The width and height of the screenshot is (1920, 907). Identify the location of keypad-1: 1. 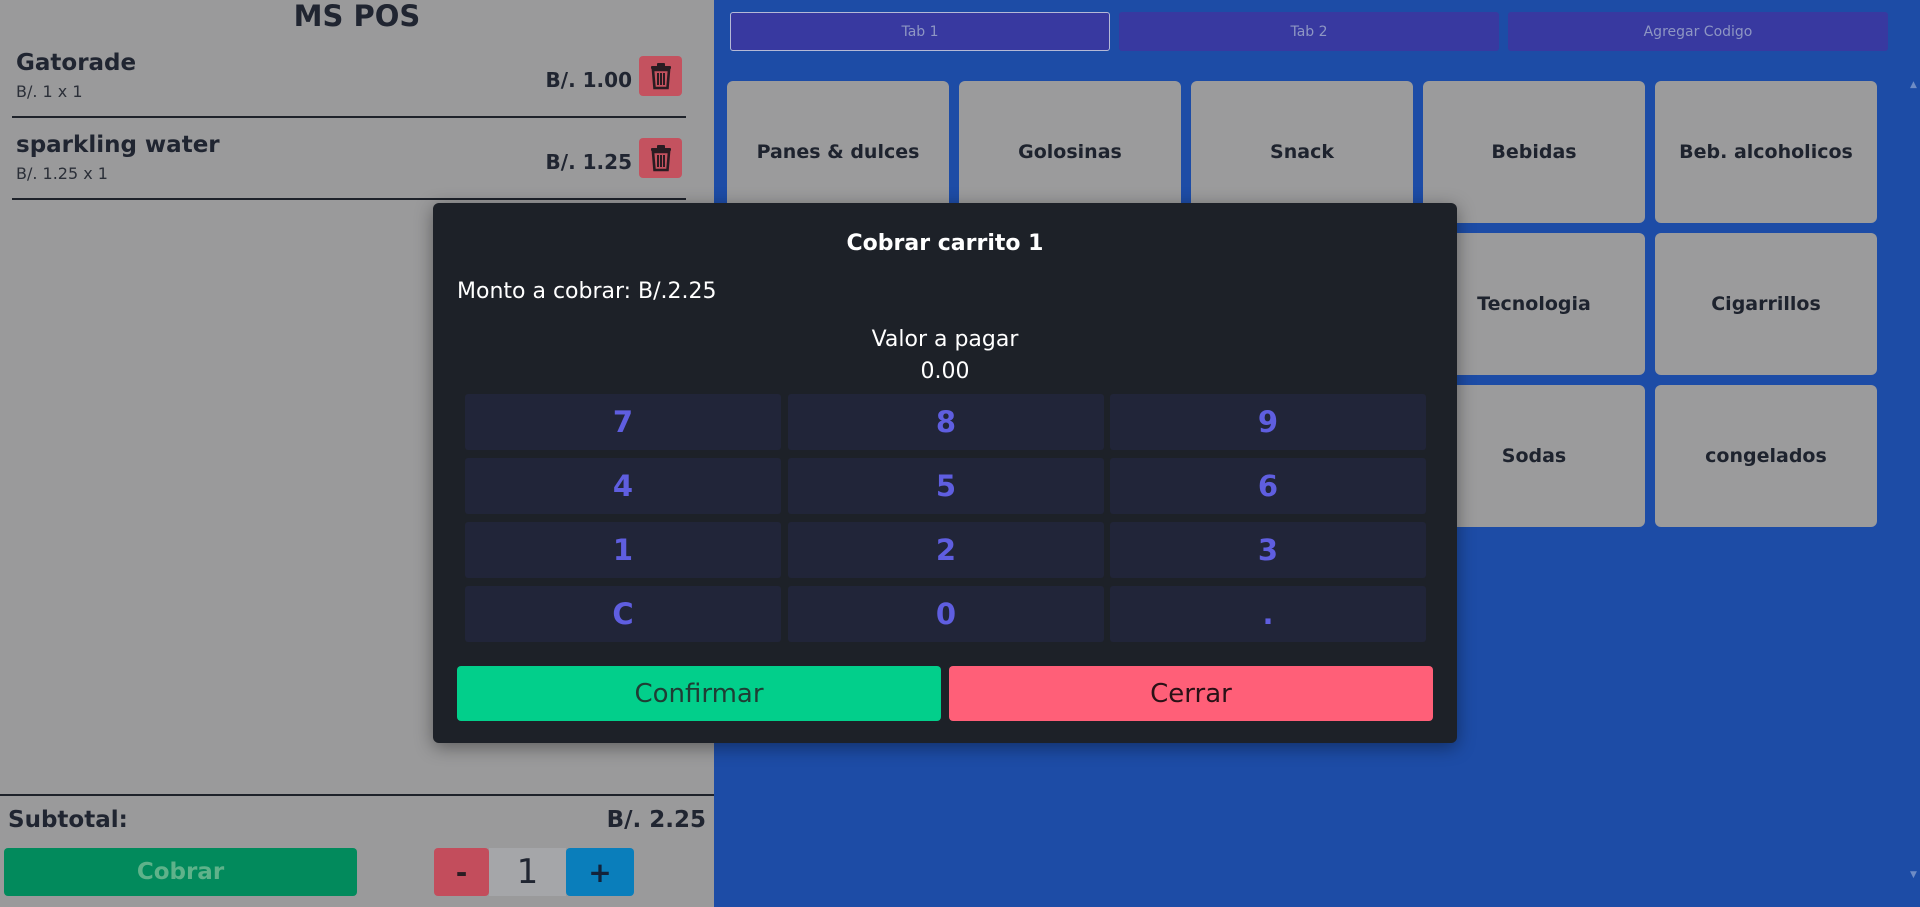
(623, 550).